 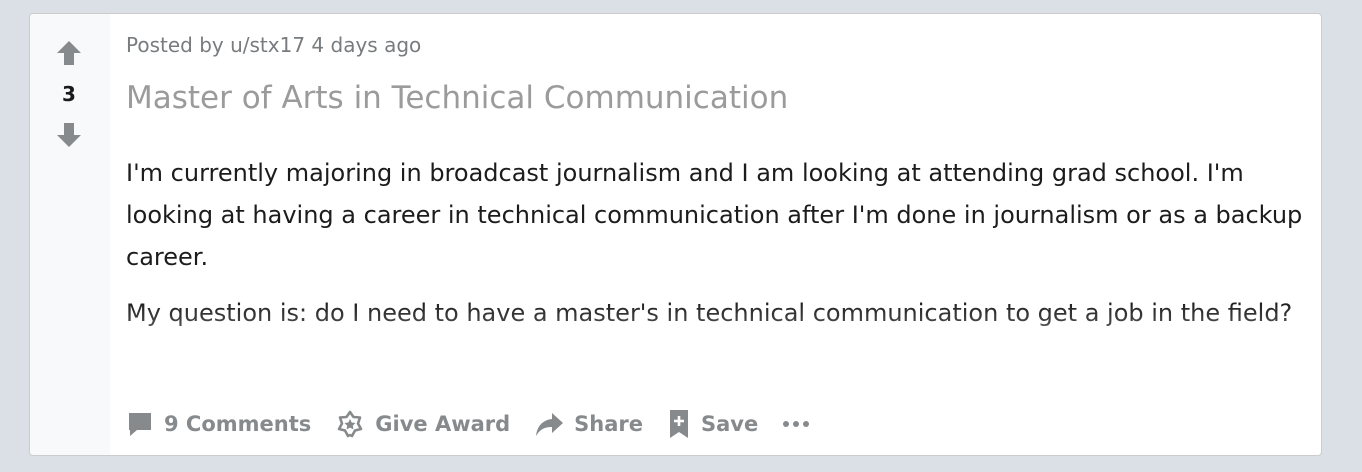 I want to click on more-dots-icon, so click(x=796, y=424).